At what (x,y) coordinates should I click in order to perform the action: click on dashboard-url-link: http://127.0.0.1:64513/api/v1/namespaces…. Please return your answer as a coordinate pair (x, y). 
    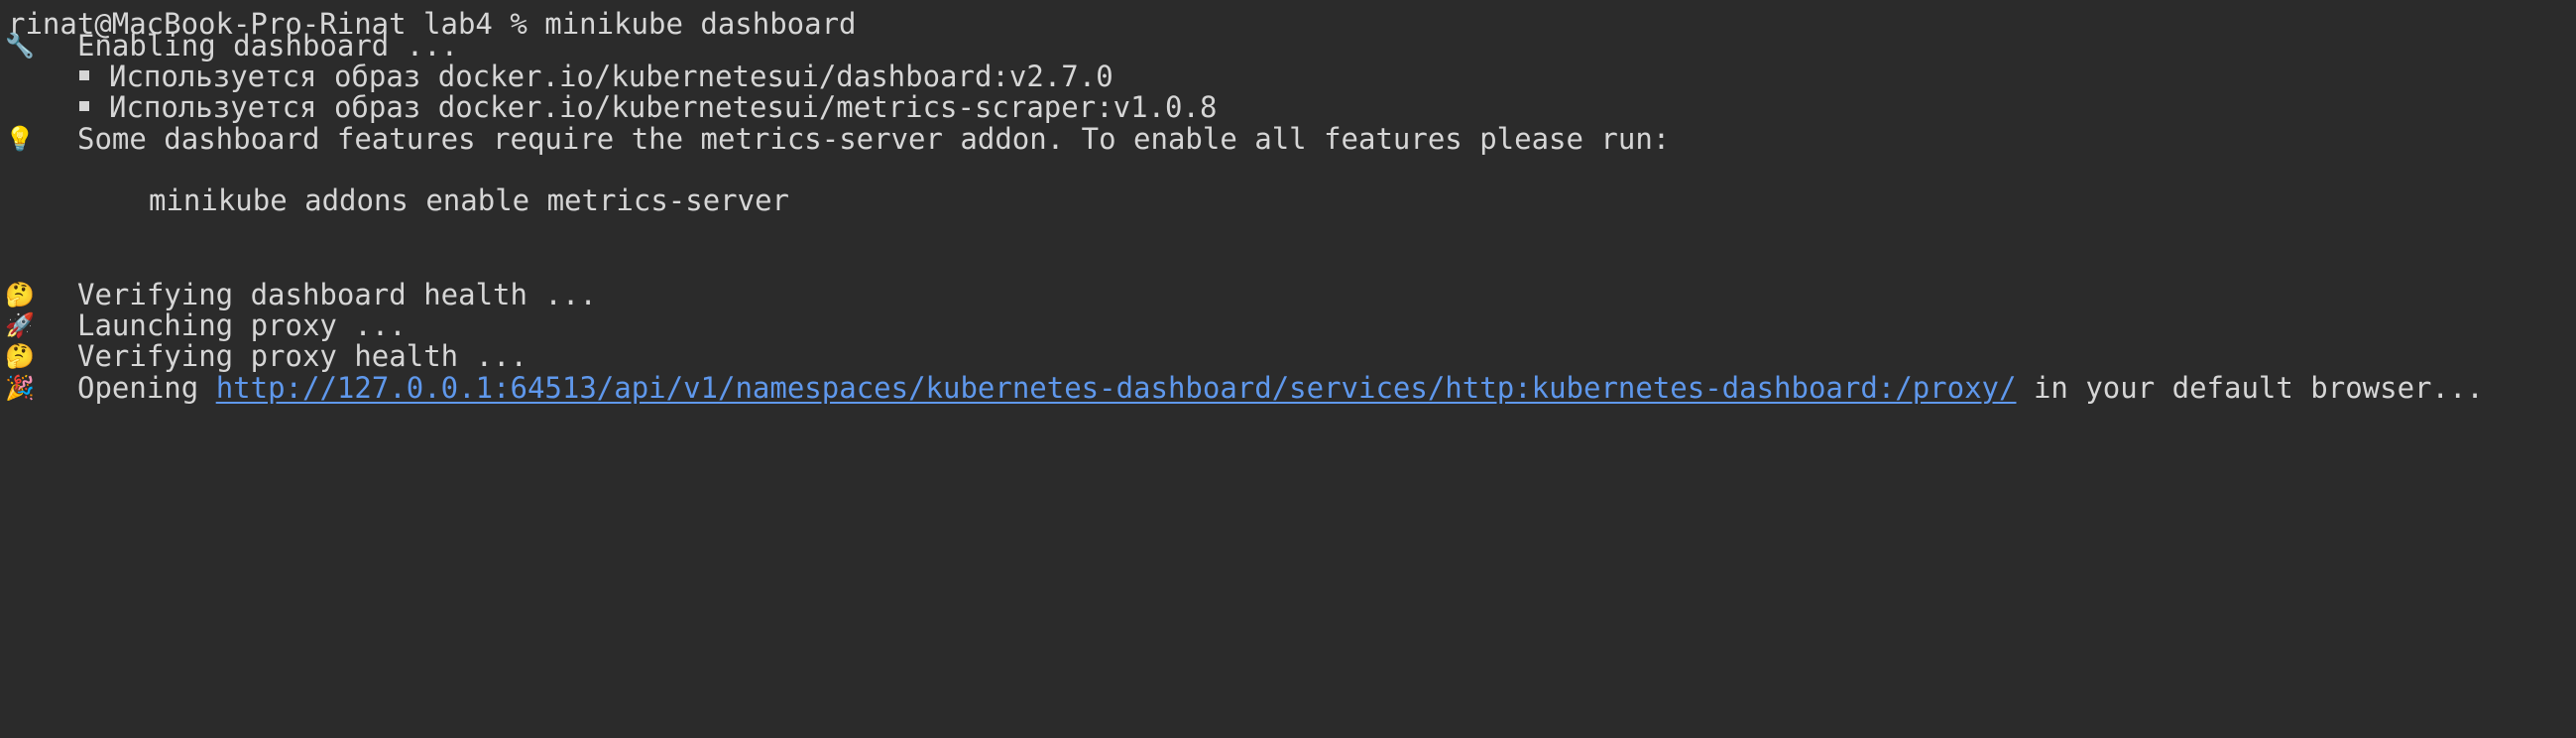
    Looking at the image, I should click on (1117, 388).